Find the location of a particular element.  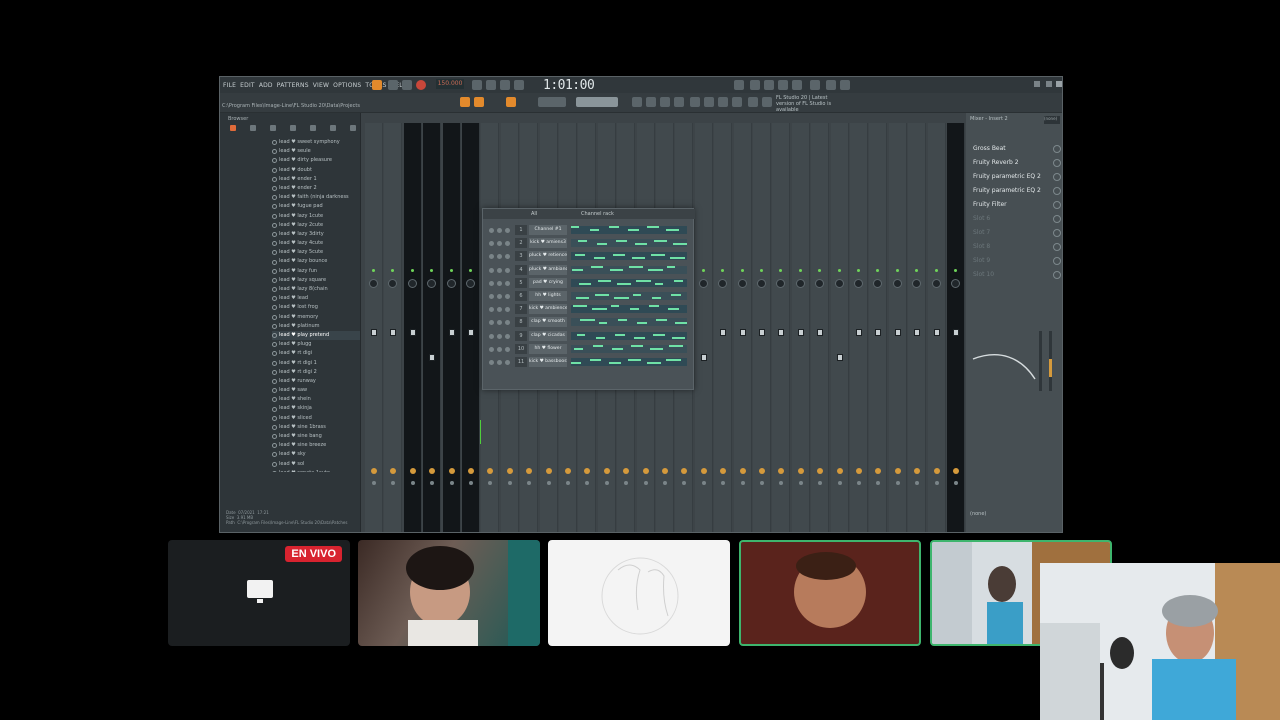

channel-name-button: pluck ♥ ambiance is located at coordinates (548, 269).